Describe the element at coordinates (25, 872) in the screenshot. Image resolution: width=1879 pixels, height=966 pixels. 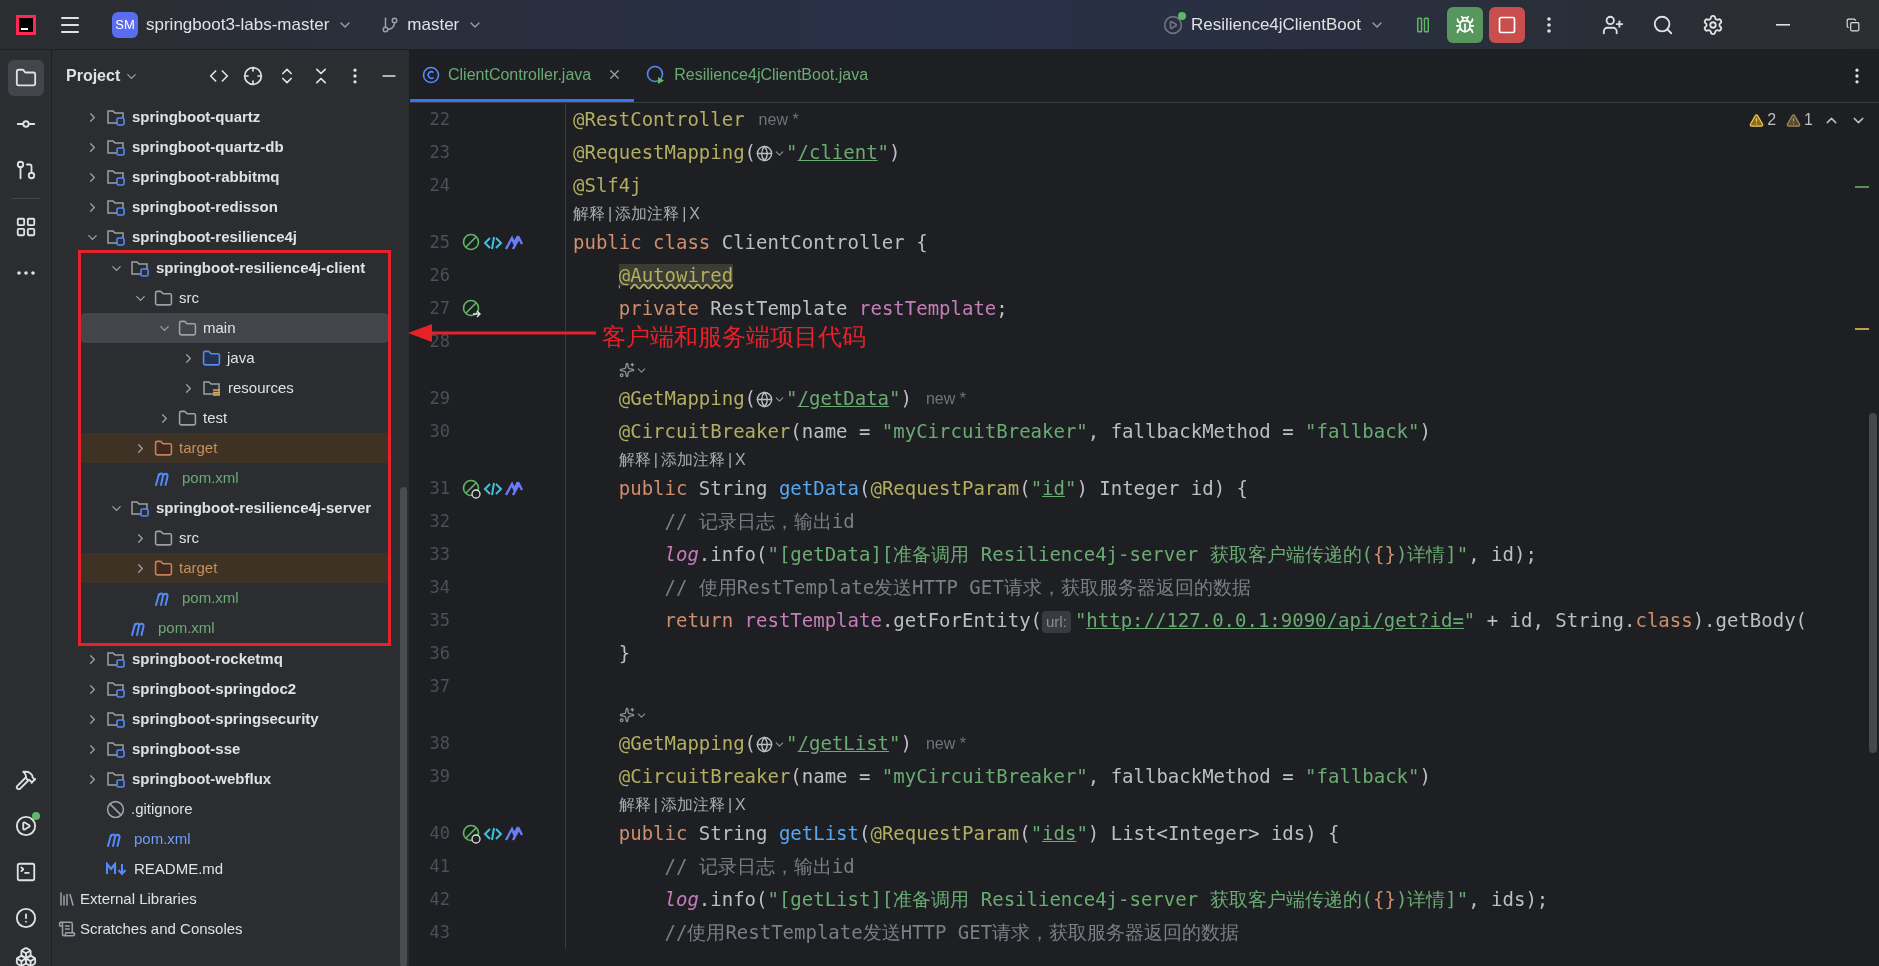
I see `terminal-tool-icon` at that location.